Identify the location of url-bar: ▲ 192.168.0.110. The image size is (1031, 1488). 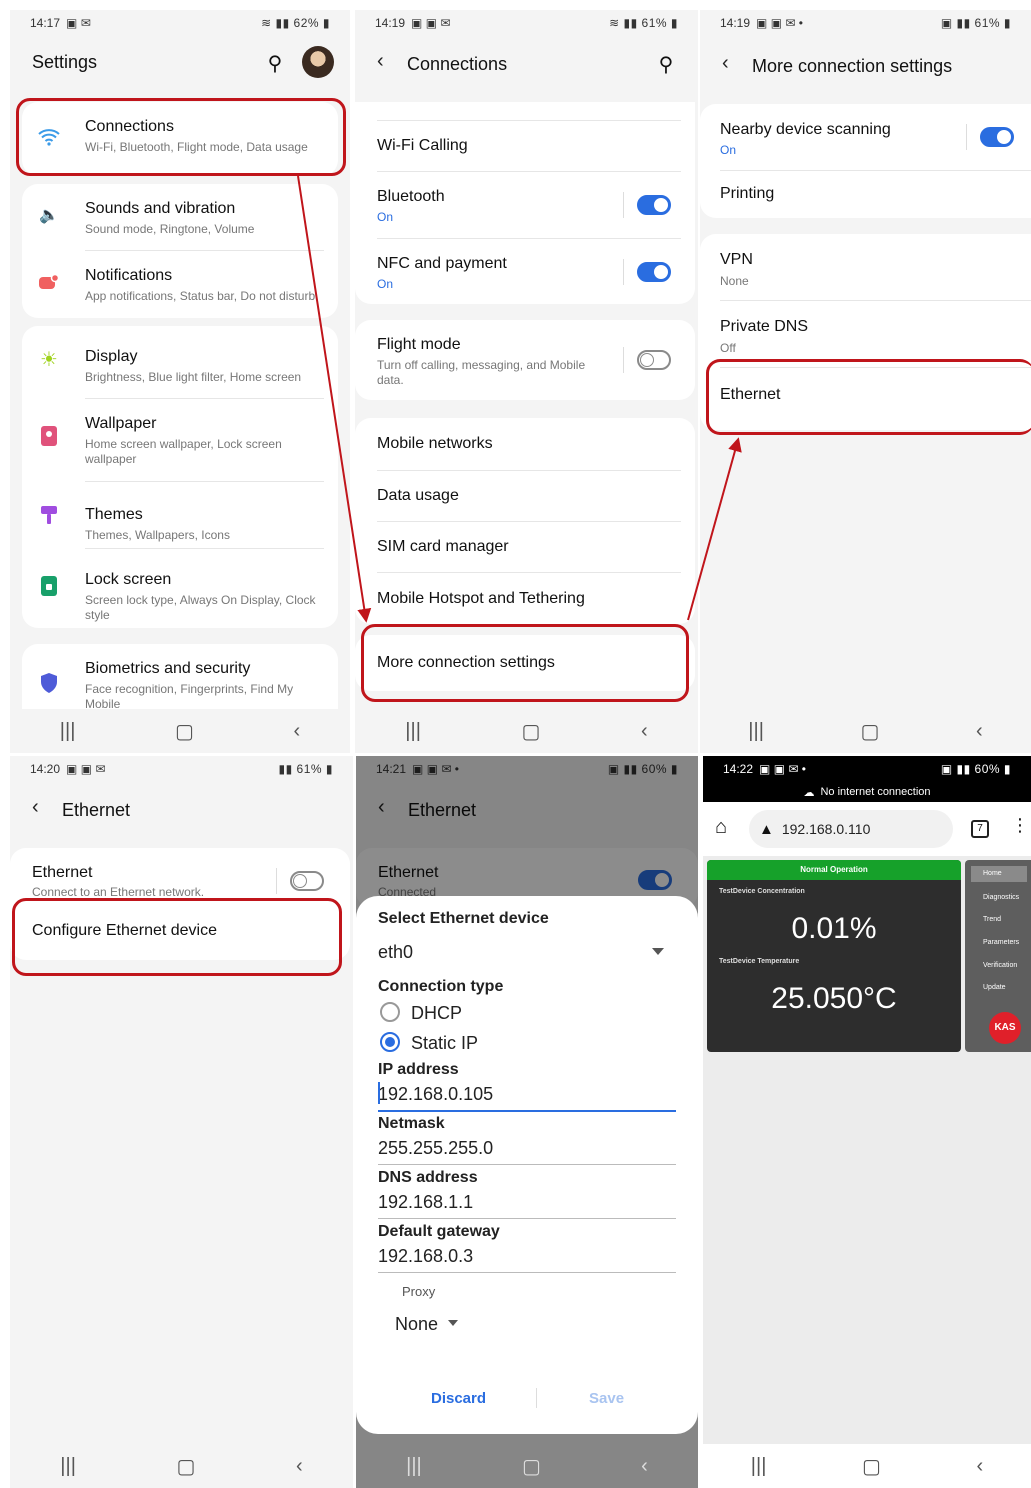
(851, 829).